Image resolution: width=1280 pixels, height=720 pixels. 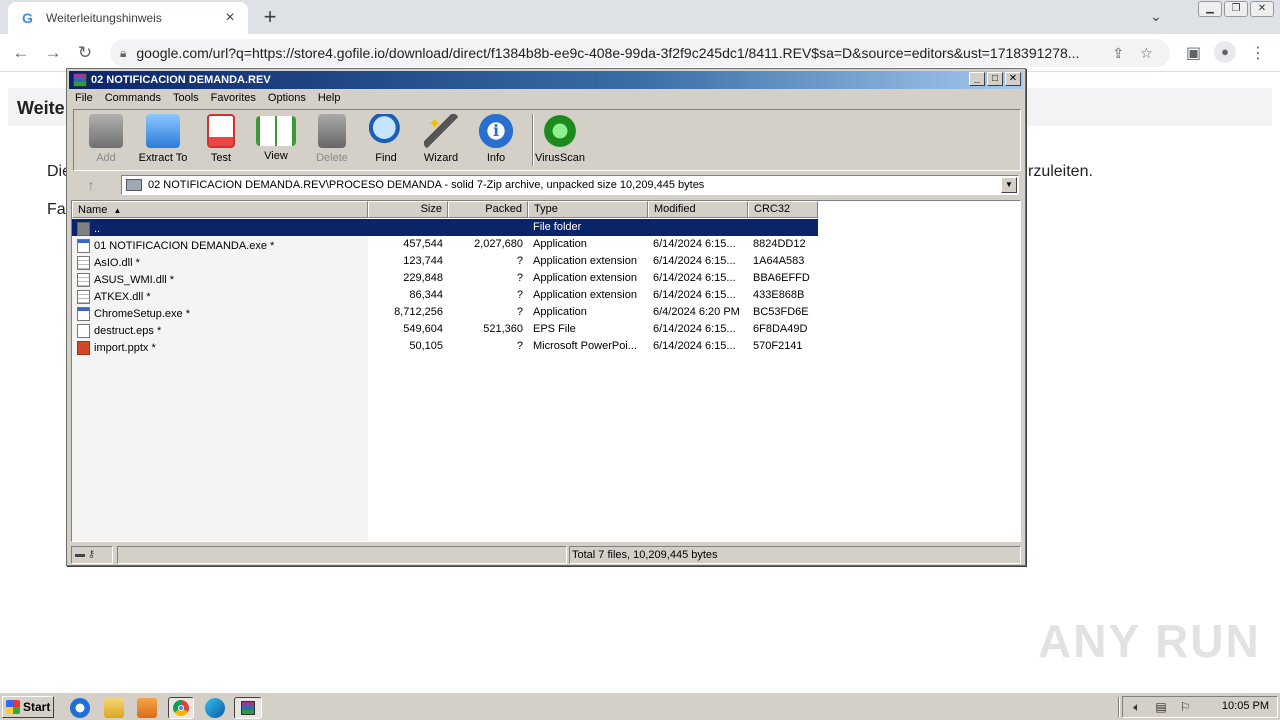 What do you see at coordinates (215, 708) in the screenshot?
I see `edge-icon` at bounding box center [215, 708].